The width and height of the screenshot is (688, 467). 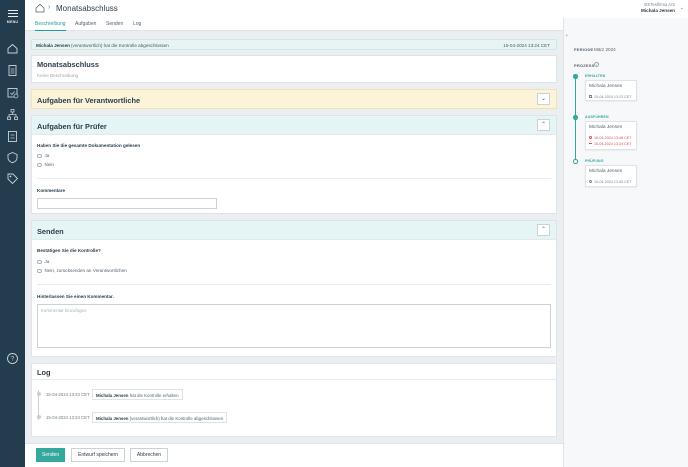 I want to click on stage-done-date: 15-04-2024 13:24 CET, so click(x=610, y=144).